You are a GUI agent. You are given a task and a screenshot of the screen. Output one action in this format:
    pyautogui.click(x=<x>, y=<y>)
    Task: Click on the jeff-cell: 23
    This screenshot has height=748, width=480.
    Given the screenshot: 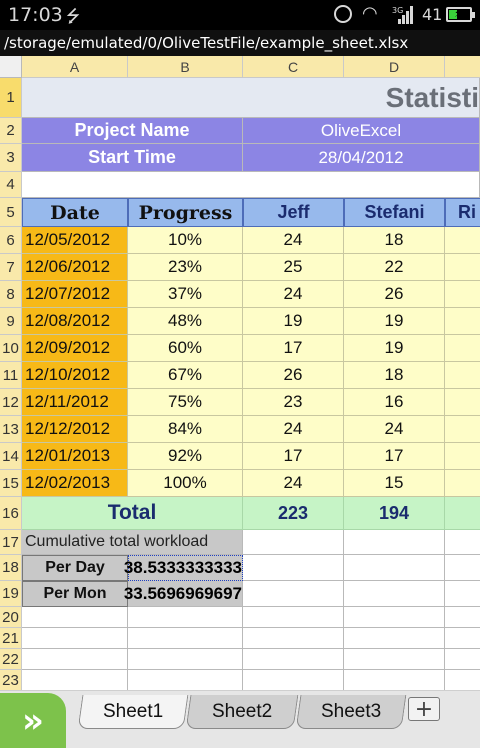 What is the action you would take?
    pyautogui.click(x=293, y=402)
    